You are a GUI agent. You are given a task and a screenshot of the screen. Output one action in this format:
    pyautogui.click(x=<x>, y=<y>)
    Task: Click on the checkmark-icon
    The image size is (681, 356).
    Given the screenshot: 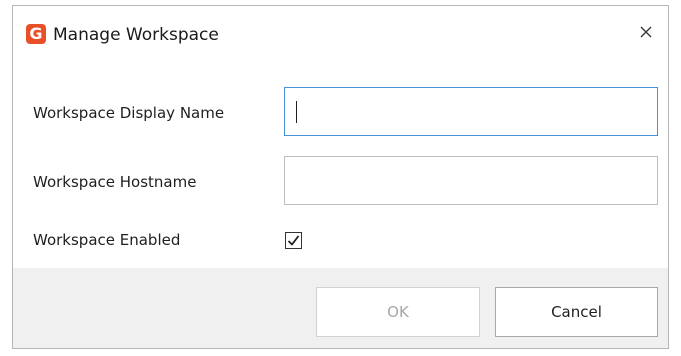 What is the action you would take?
    pyautogui.click(x=293, y=240)
    